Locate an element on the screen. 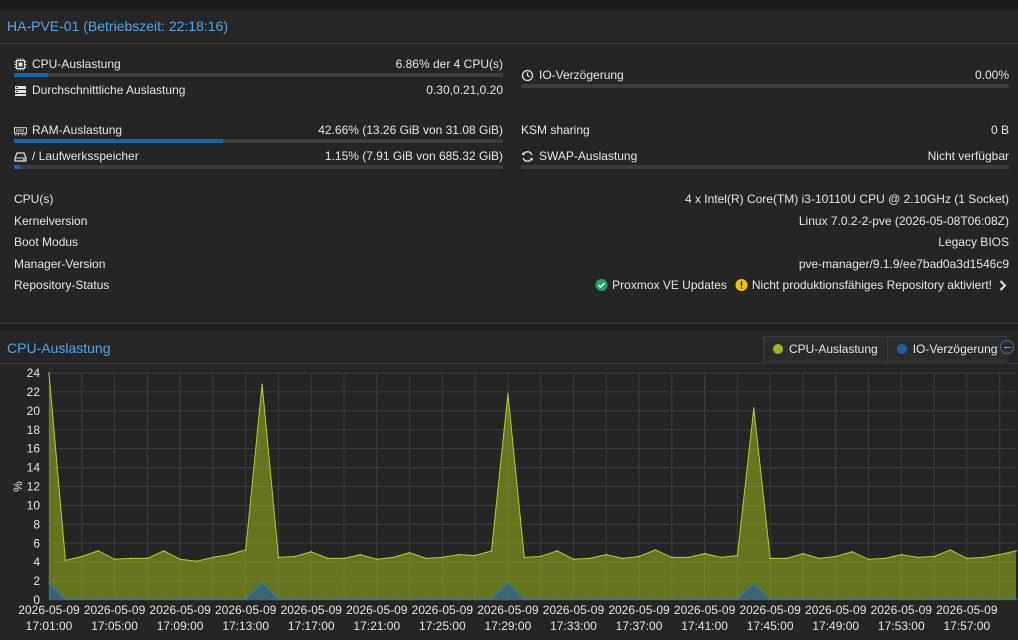  io-delay-bar is located at coordinates (765, 86).